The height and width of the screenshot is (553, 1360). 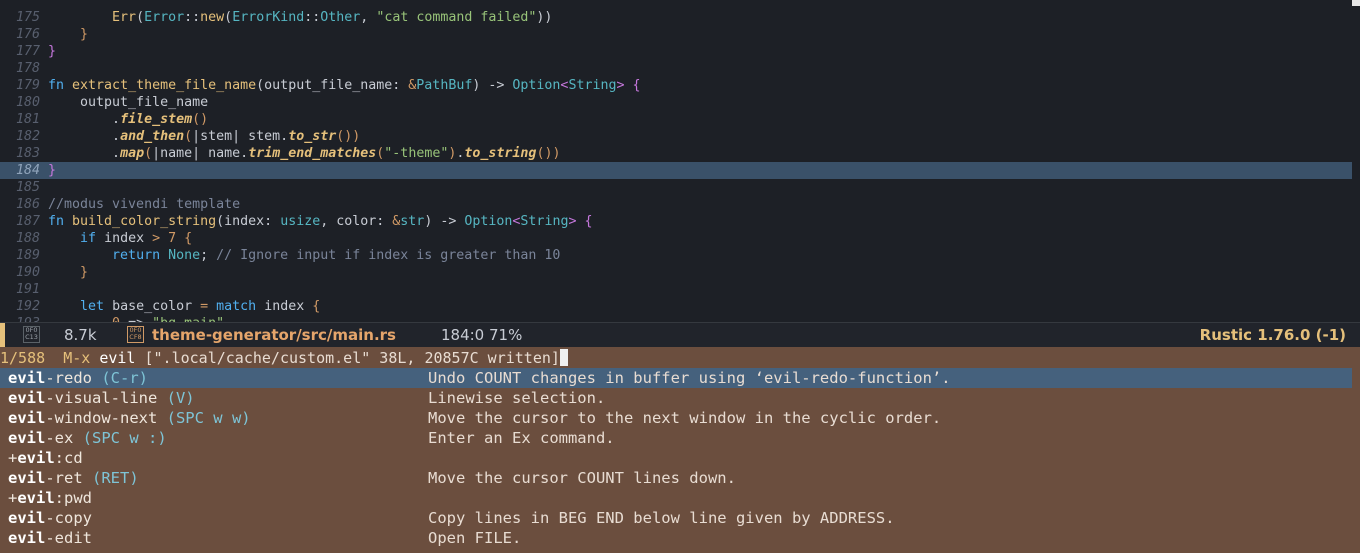 I want to click on code-line: 188 if index > 7 {, so click(x=676, y=238).